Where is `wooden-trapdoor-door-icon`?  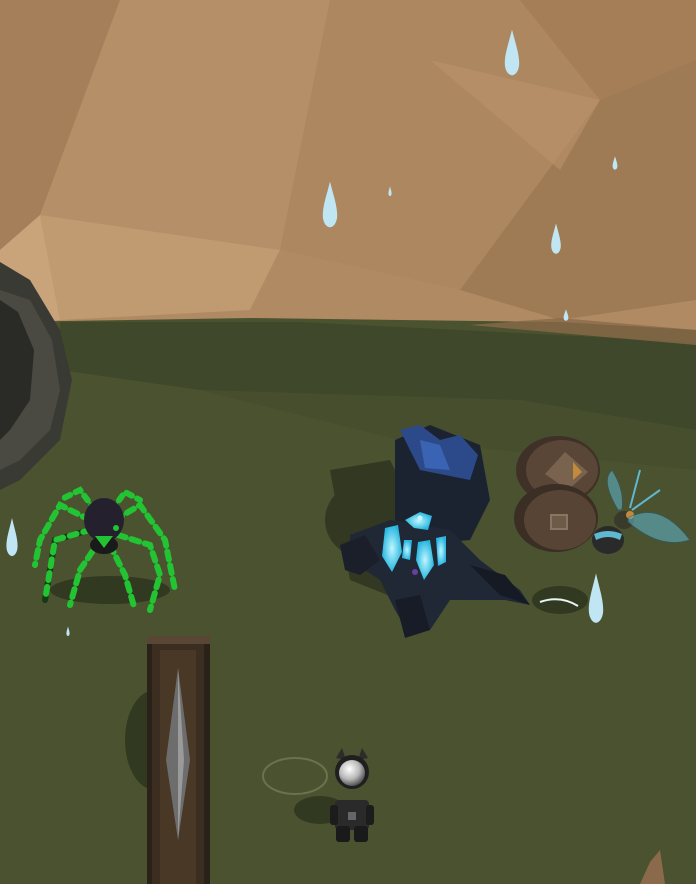
wooden-trapdoor-door-icon is located at coordinates (178, 760).